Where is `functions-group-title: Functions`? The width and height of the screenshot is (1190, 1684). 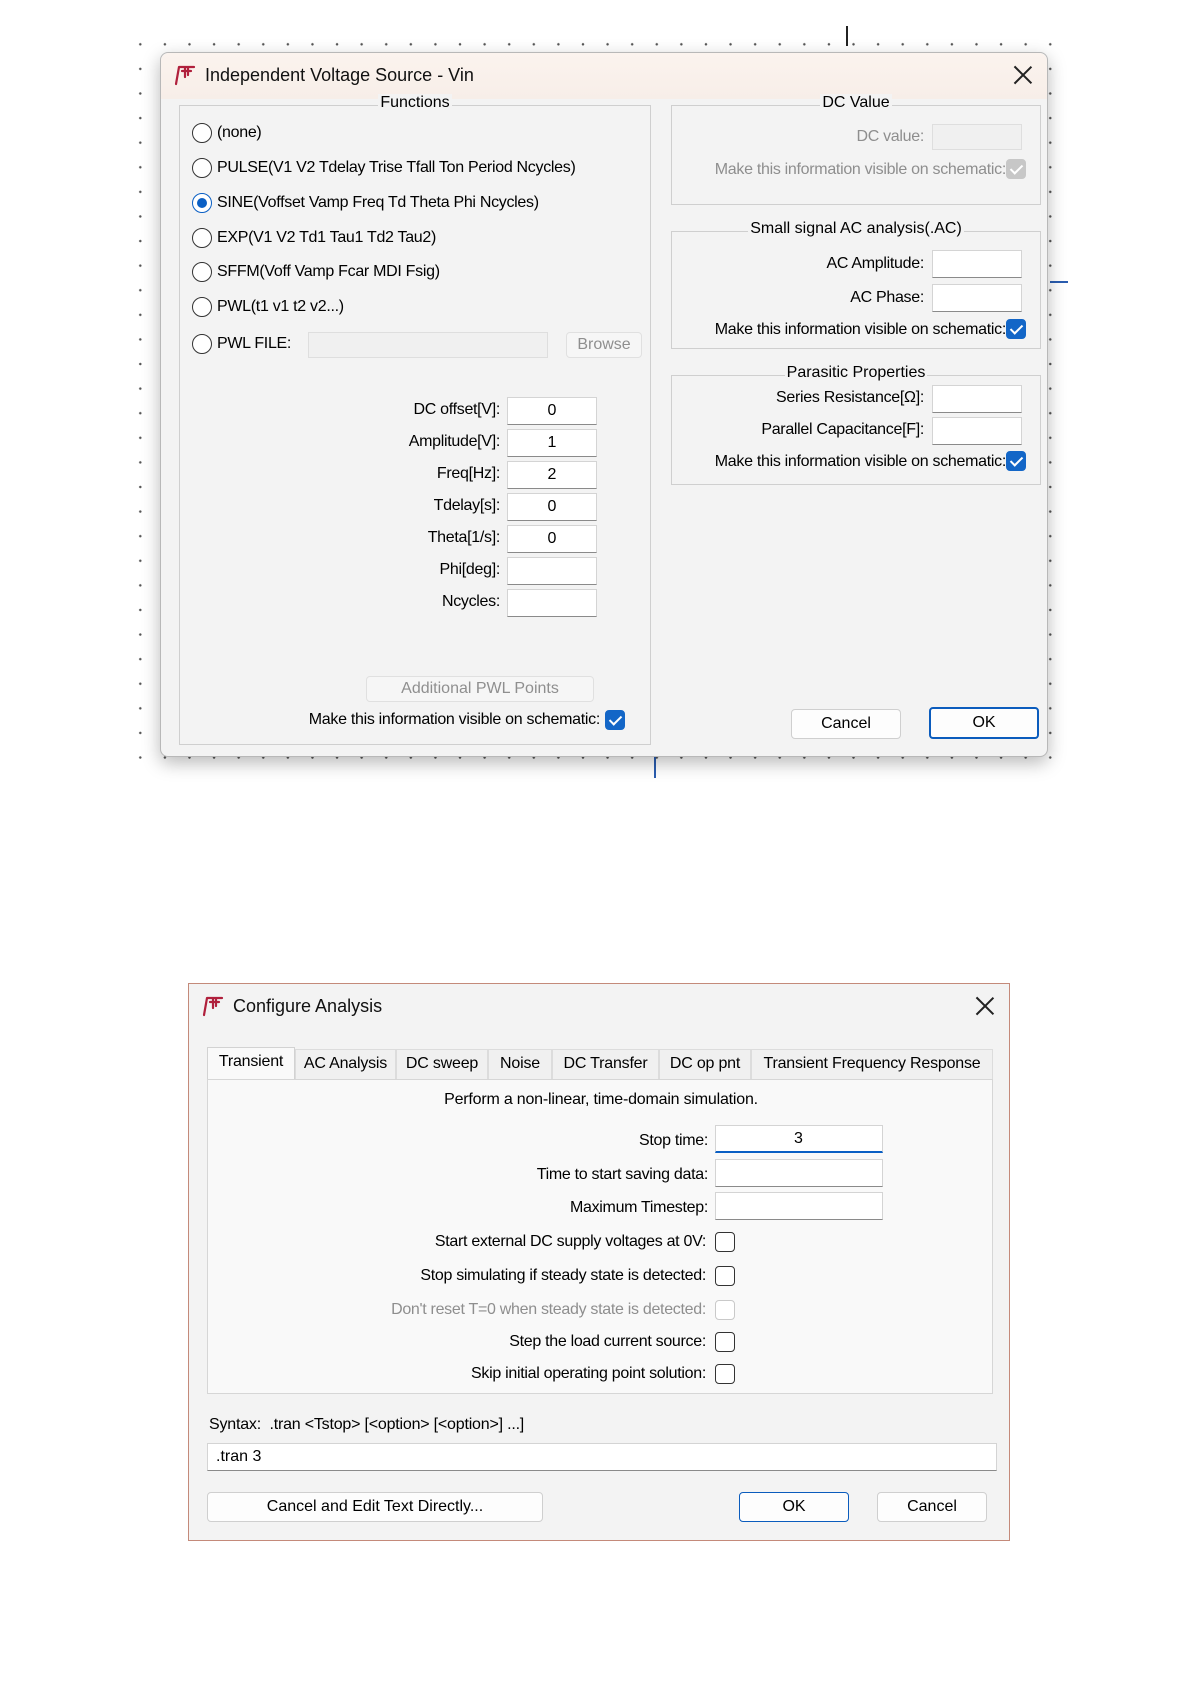
functions-group-title: Functions is located at coordinates (415, 102).